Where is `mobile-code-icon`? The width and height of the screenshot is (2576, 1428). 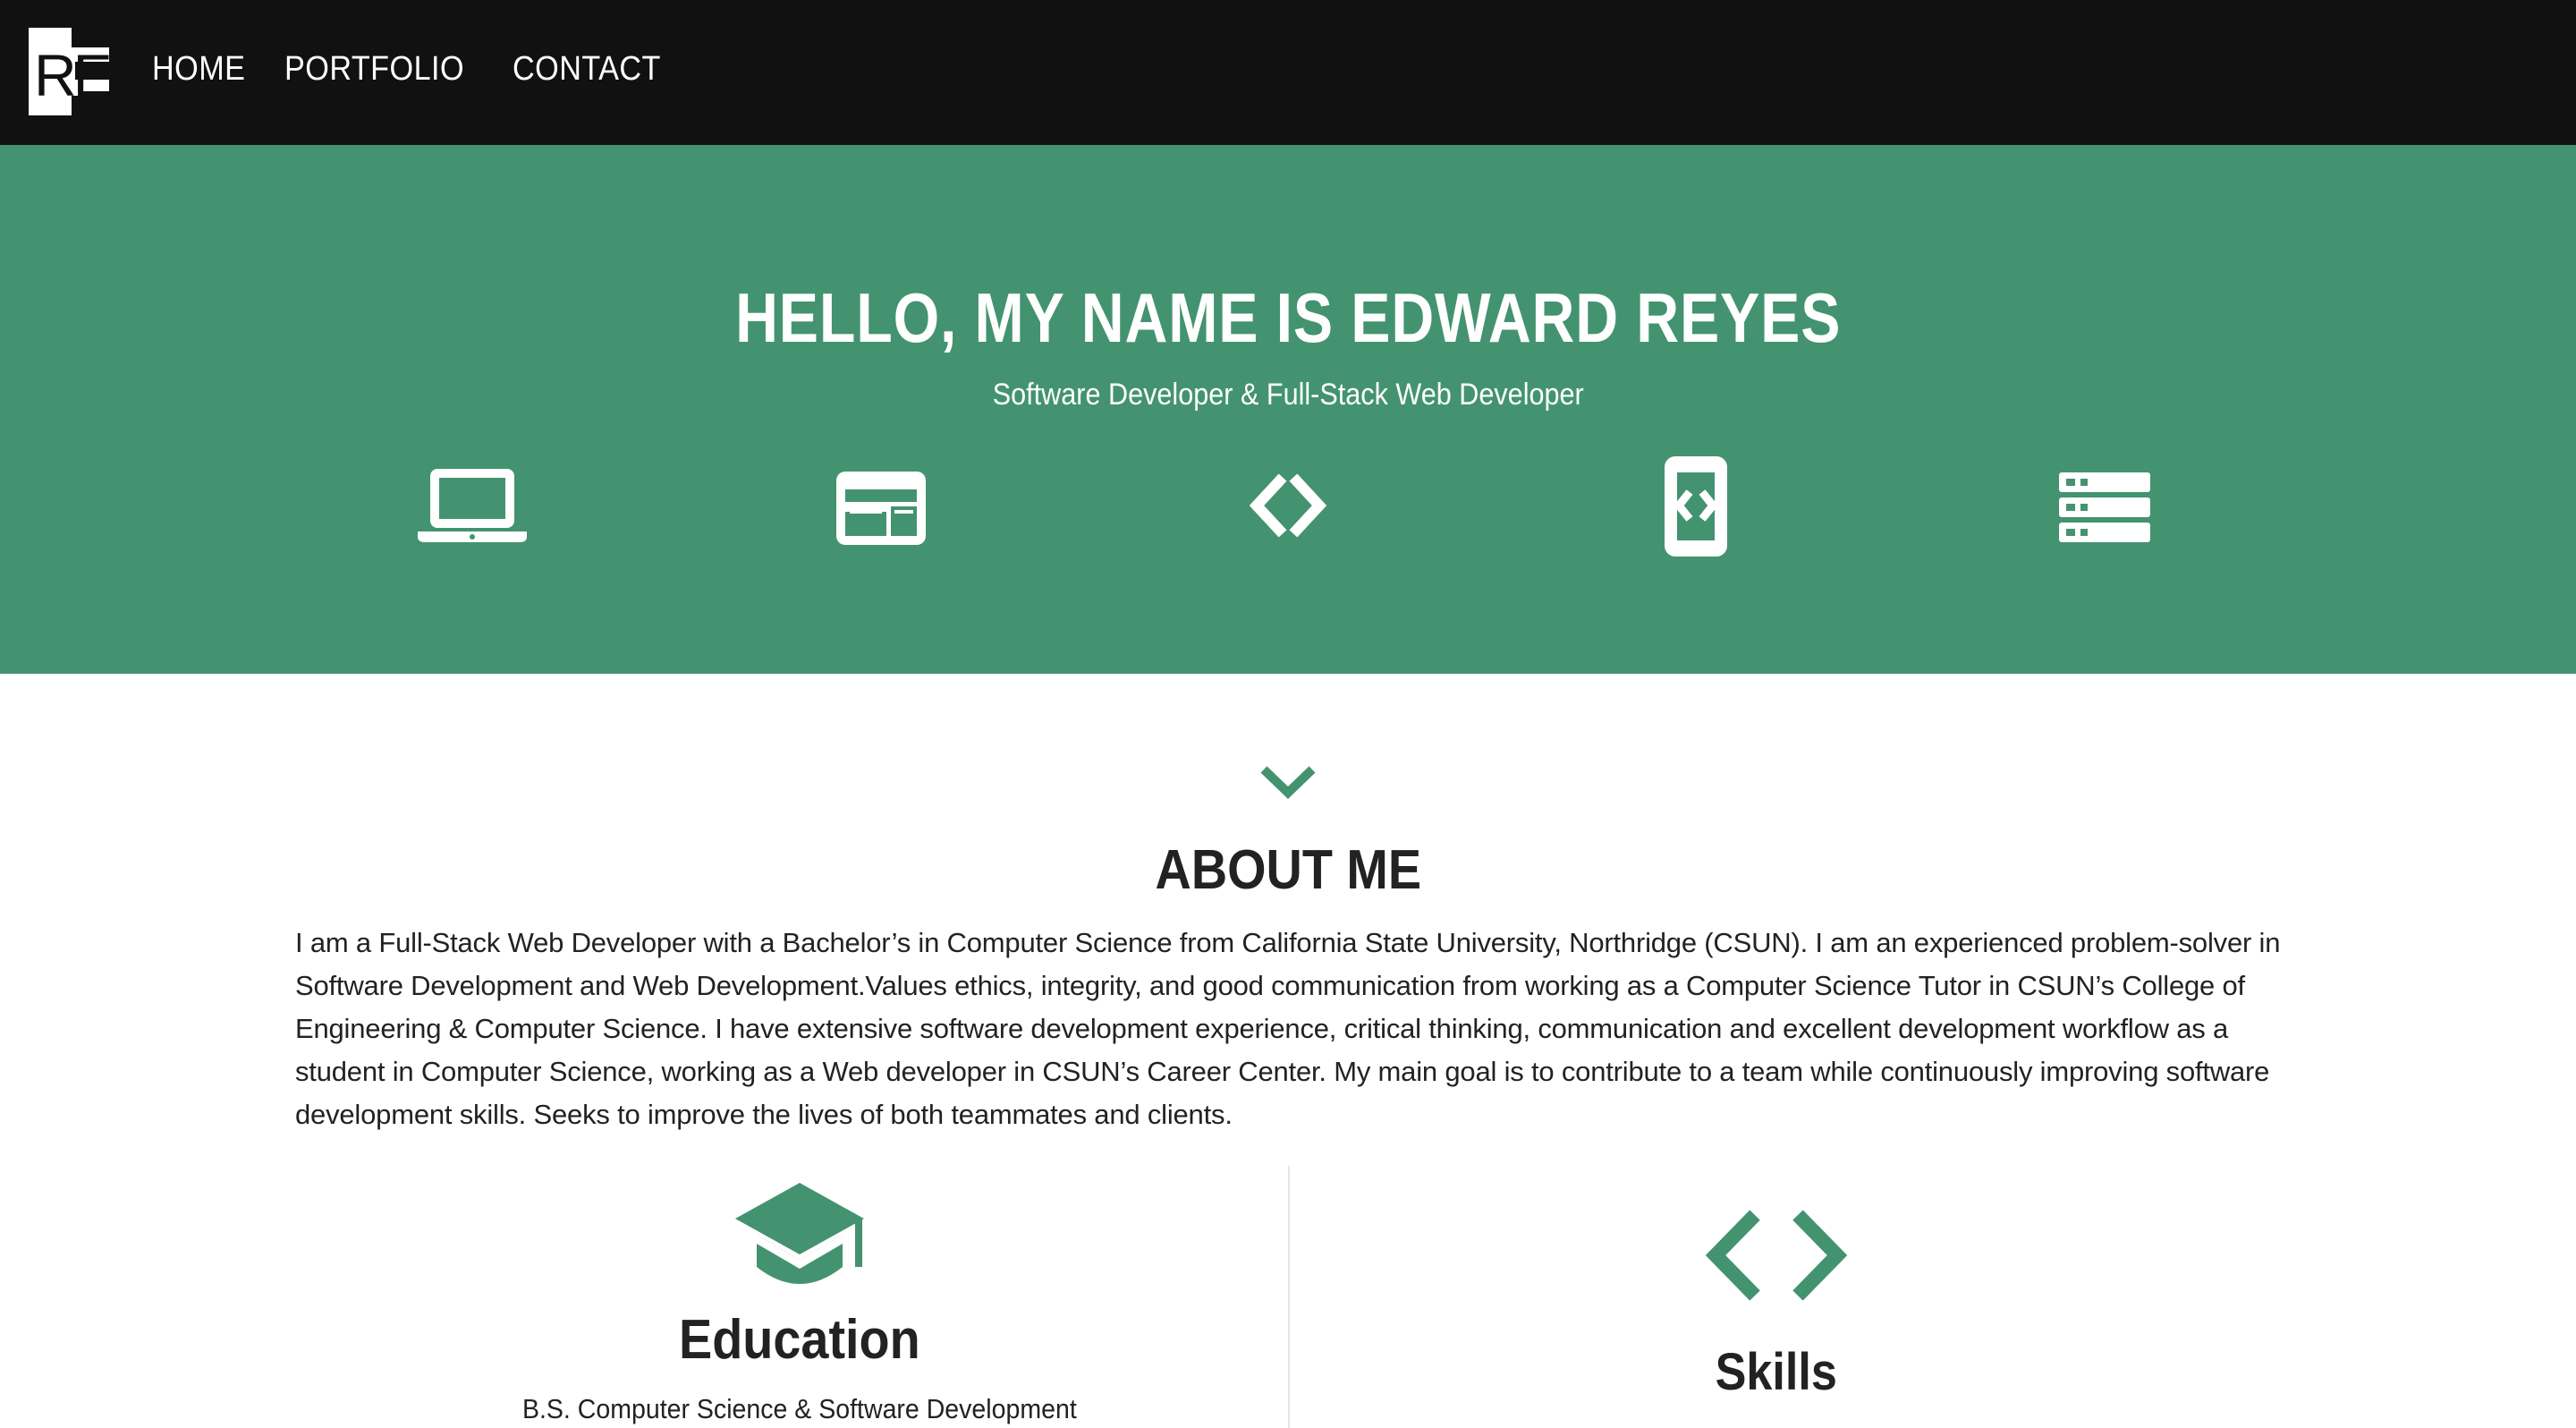 mobile-code-icon is located at coordinates (1696, 507).